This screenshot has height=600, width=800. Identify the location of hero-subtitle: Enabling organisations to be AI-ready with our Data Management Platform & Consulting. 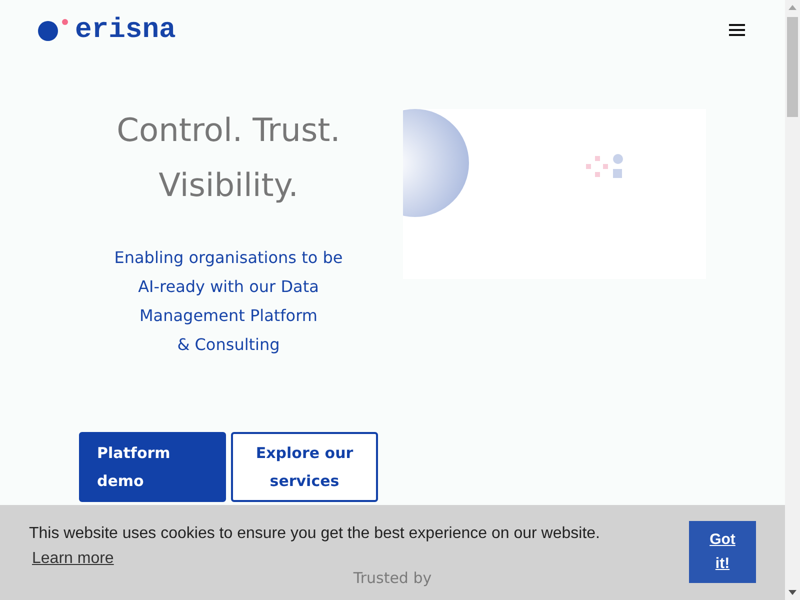
(228, 301).